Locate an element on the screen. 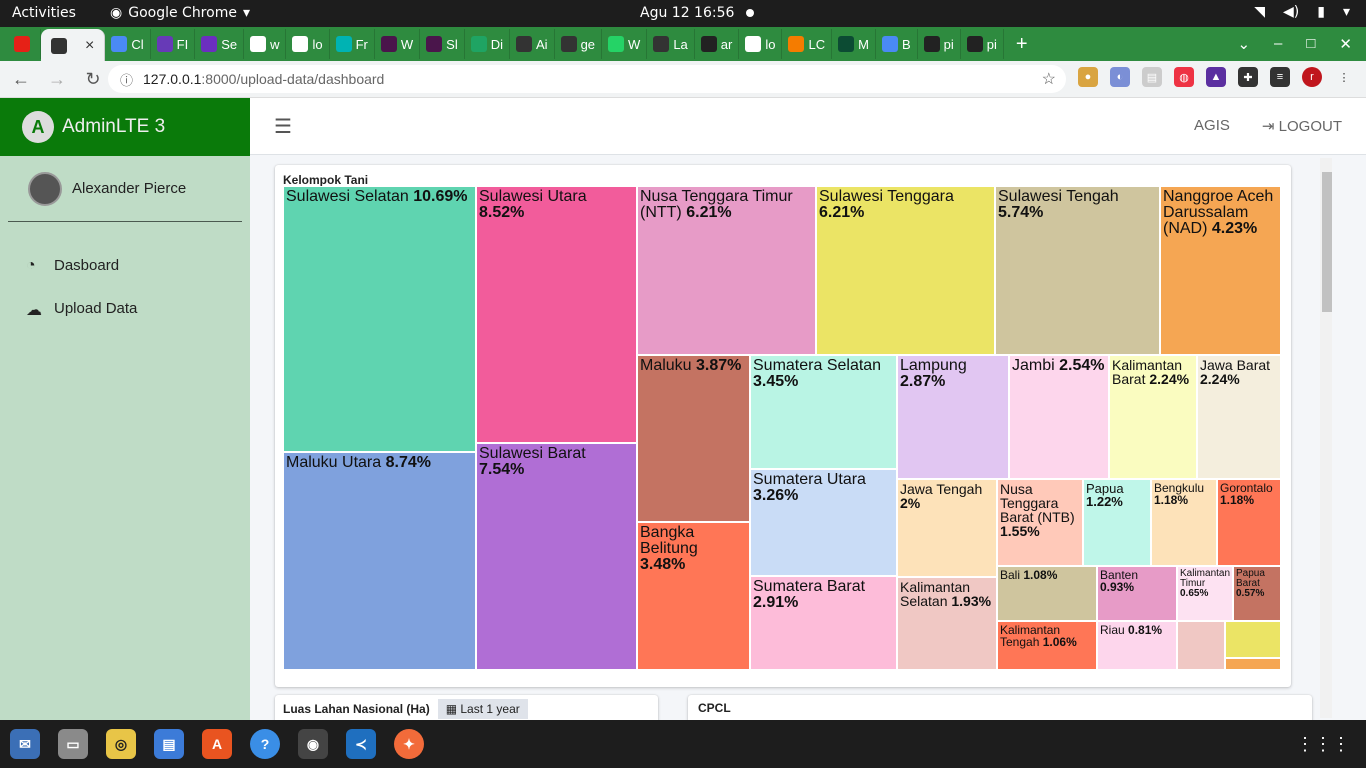 The width and height of the screenshot is (1366, 768). treemap-cell: Banten 0.93% is located at coordinates (1137, 593).